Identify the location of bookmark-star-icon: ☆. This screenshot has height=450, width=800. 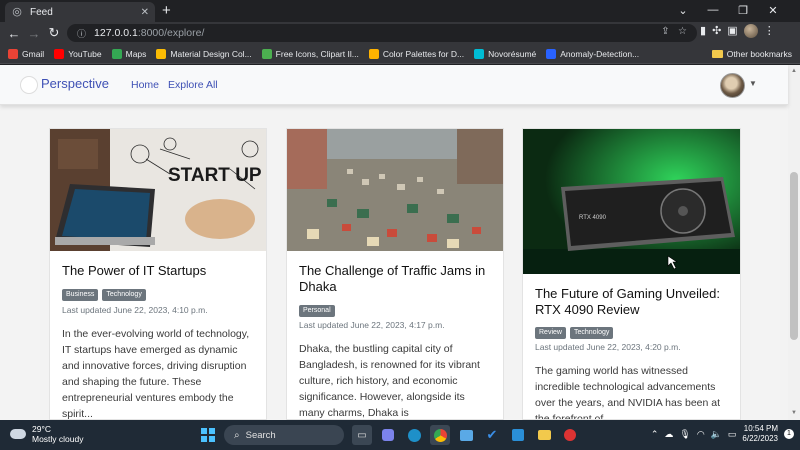
(682, 31).